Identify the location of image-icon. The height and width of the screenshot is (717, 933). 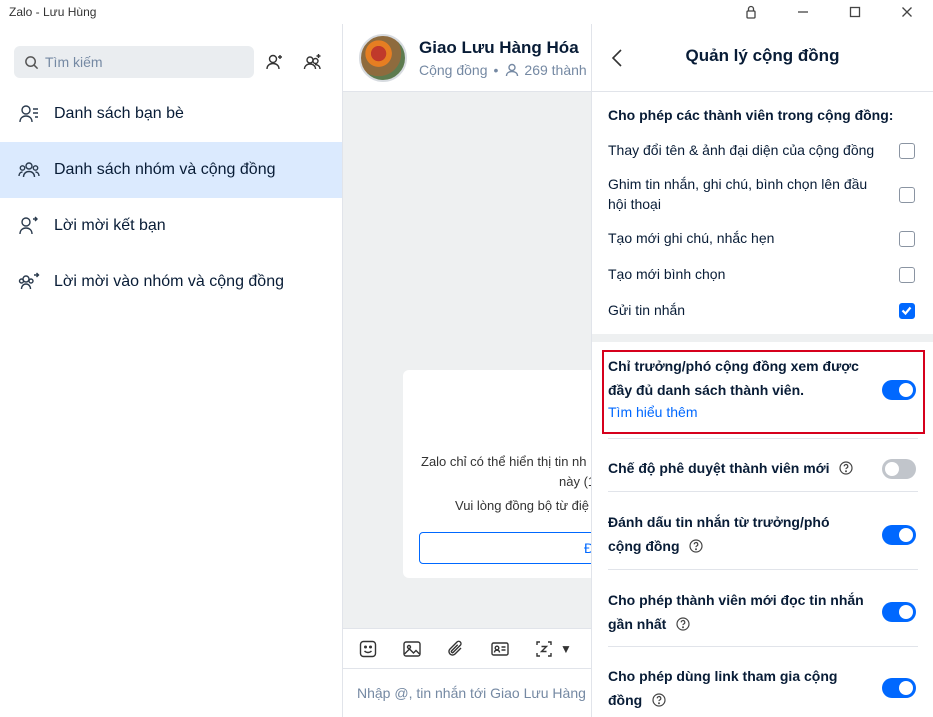
(412, 648).